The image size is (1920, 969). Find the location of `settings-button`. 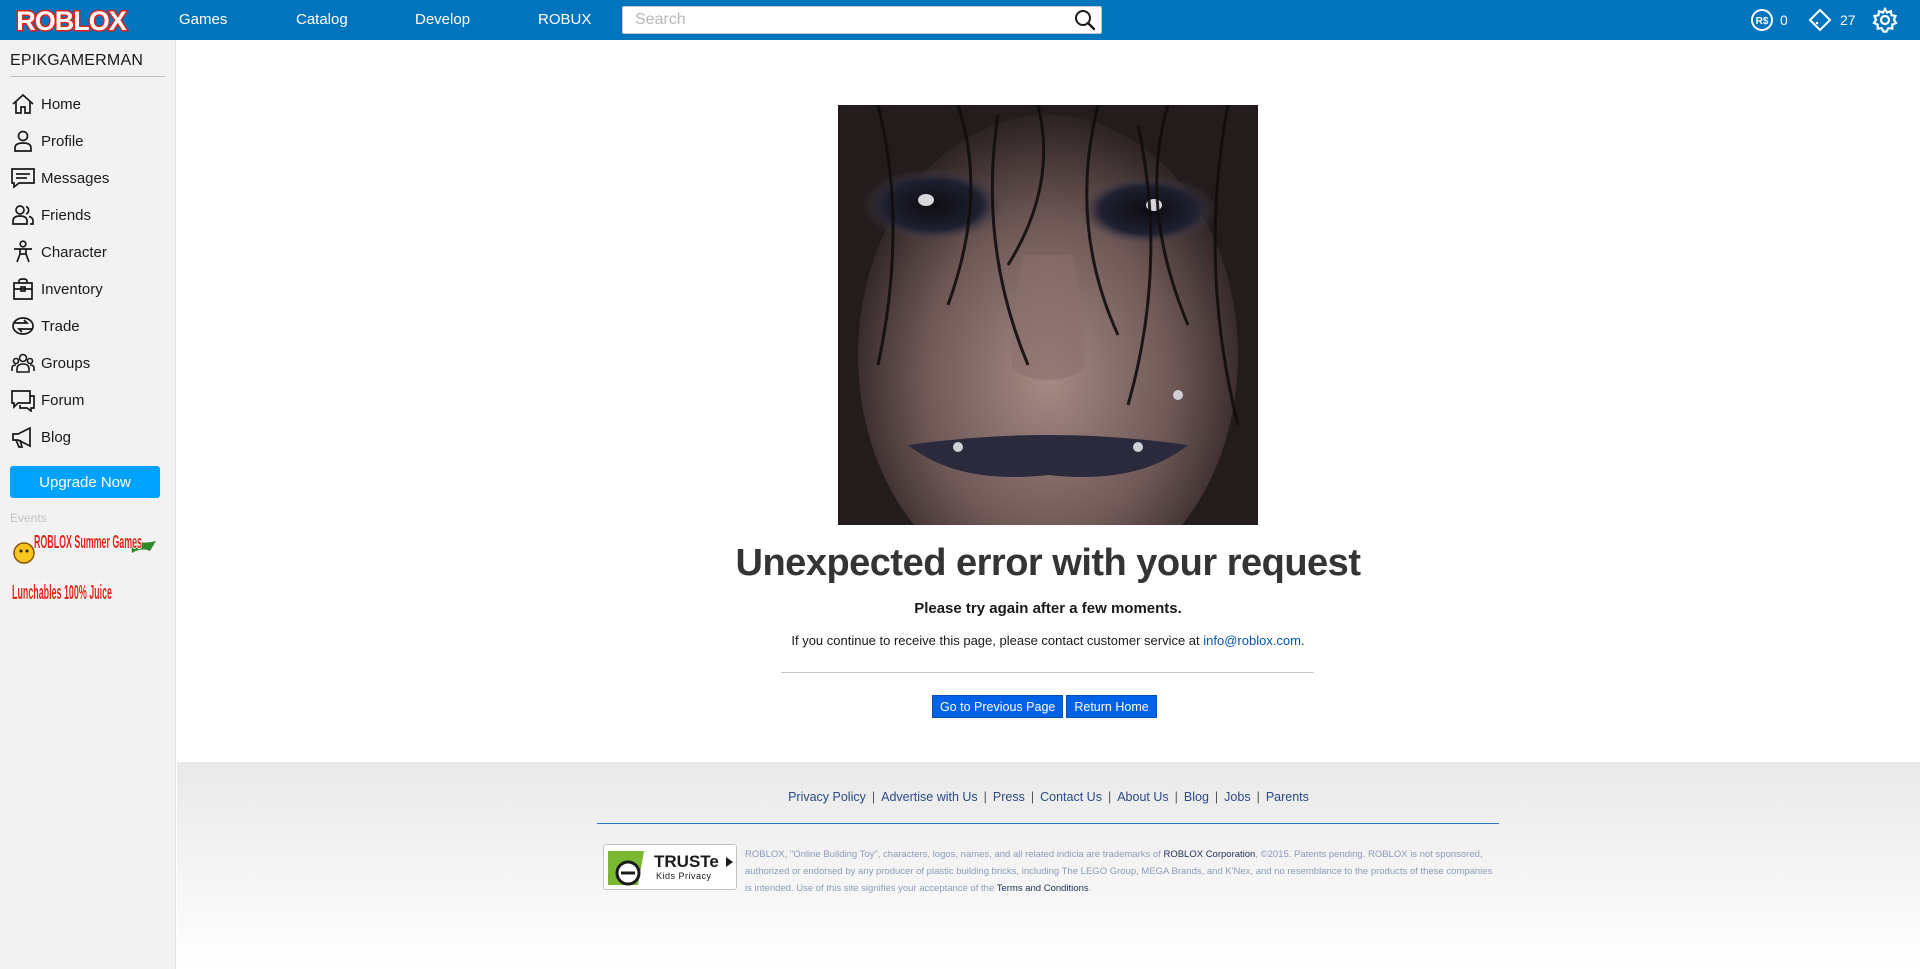

settings-button is located at coordinates (1885, 20).